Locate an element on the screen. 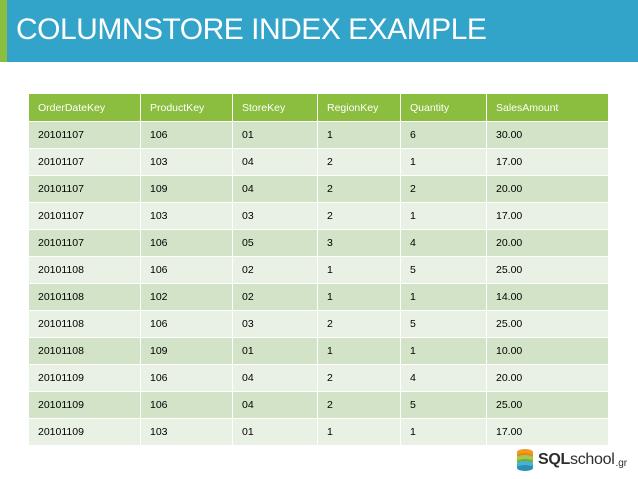 The image size is (638, 479). table-row: 20101109 103 01 1 1 17.00 is located at coordinates (318, 432).